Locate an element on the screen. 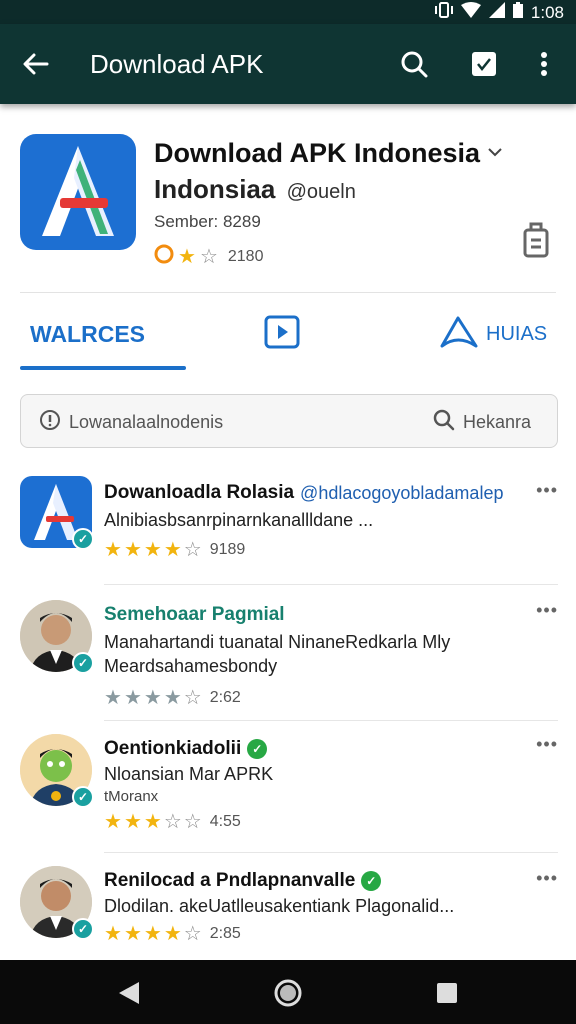 The image size is (576, 1024). rating-count: 2:62 is located at coordinates (225, 697).